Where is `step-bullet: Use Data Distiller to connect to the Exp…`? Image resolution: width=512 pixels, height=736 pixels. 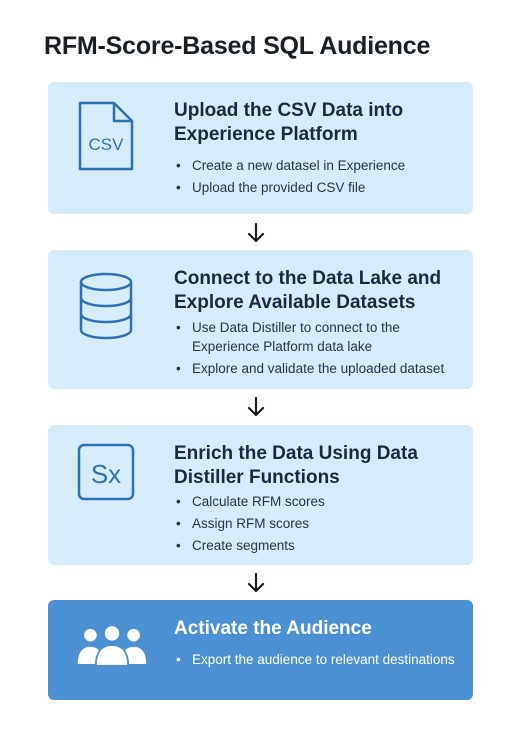
step-bullet: Use Data Distiller to connect to the Exp… is located at coordinates (319, 337).